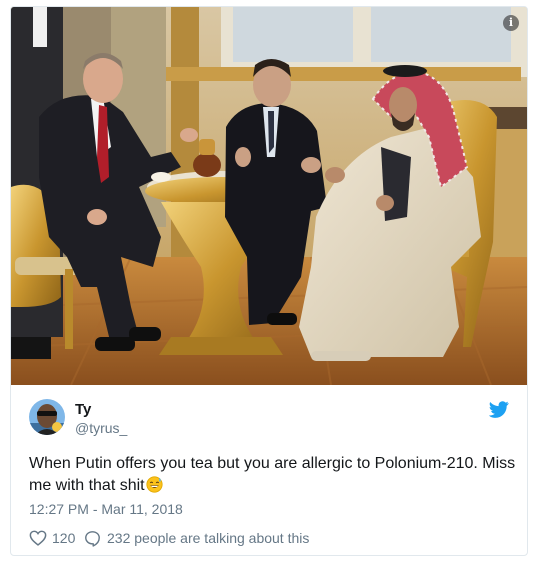 This screenshot has height=563, width=534. I want to click on display-name: Ty, so click(83, 409).